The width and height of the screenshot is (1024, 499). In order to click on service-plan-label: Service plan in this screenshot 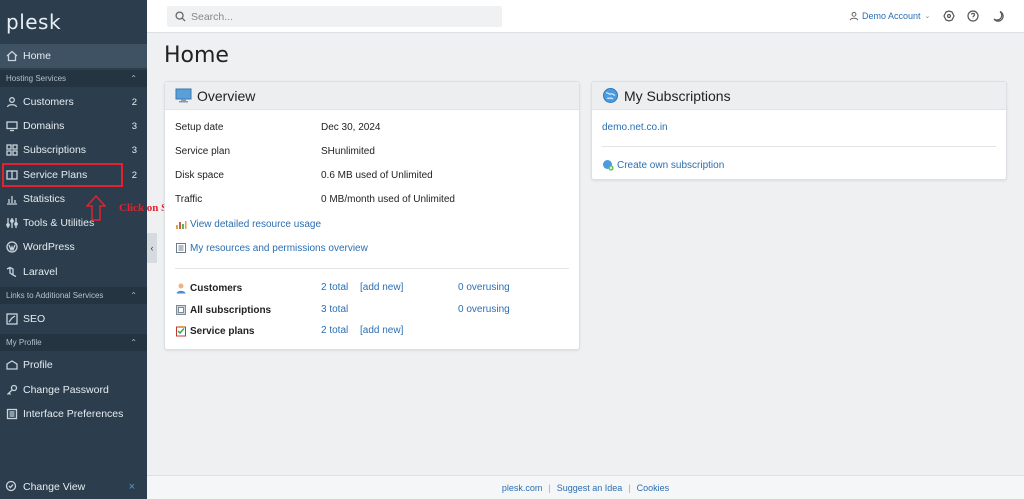, I will do `click(203, 151)`.